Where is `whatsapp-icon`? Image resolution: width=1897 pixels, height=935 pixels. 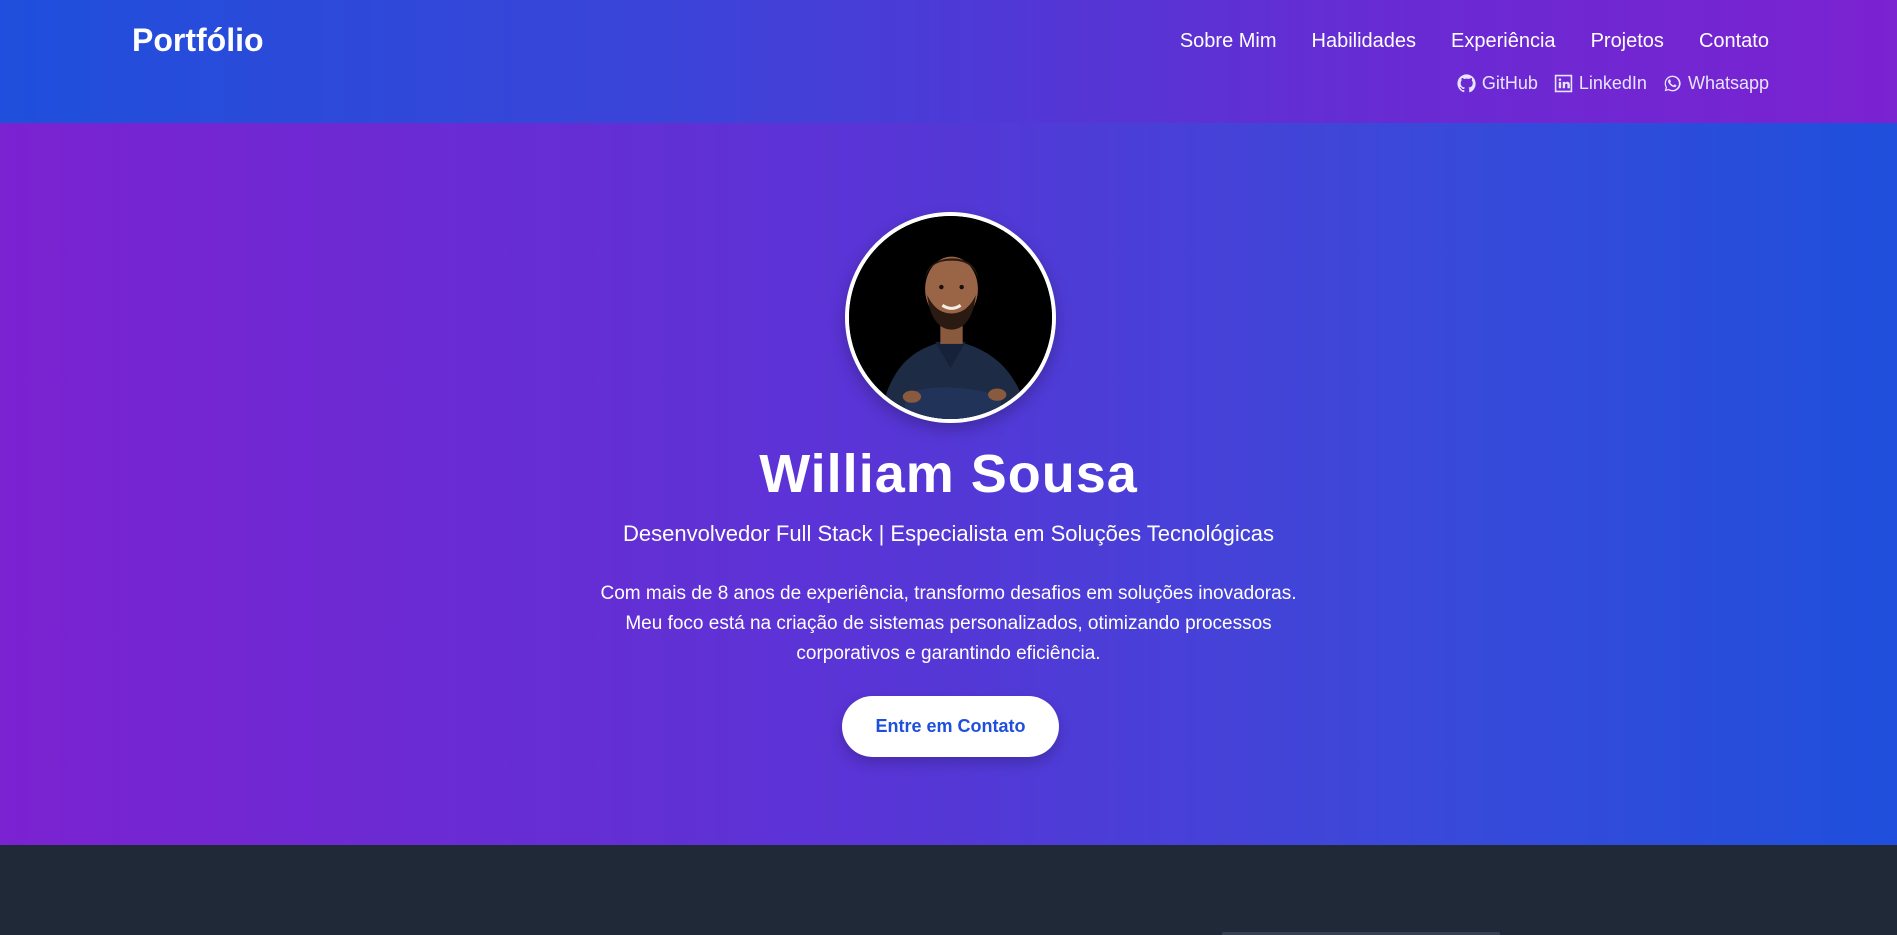
whatsapp-icon is located at coordinates (1672, 83).